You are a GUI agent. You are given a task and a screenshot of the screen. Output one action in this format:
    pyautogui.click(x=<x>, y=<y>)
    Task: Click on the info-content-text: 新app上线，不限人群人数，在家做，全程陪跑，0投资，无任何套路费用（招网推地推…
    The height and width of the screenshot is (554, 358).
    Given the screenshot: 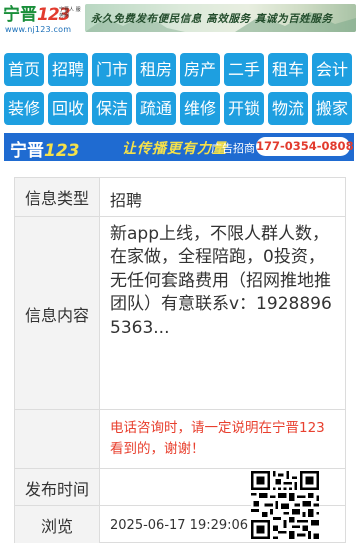 What is the action you would take?
    pyautogui.click(x=221, y=281)
    